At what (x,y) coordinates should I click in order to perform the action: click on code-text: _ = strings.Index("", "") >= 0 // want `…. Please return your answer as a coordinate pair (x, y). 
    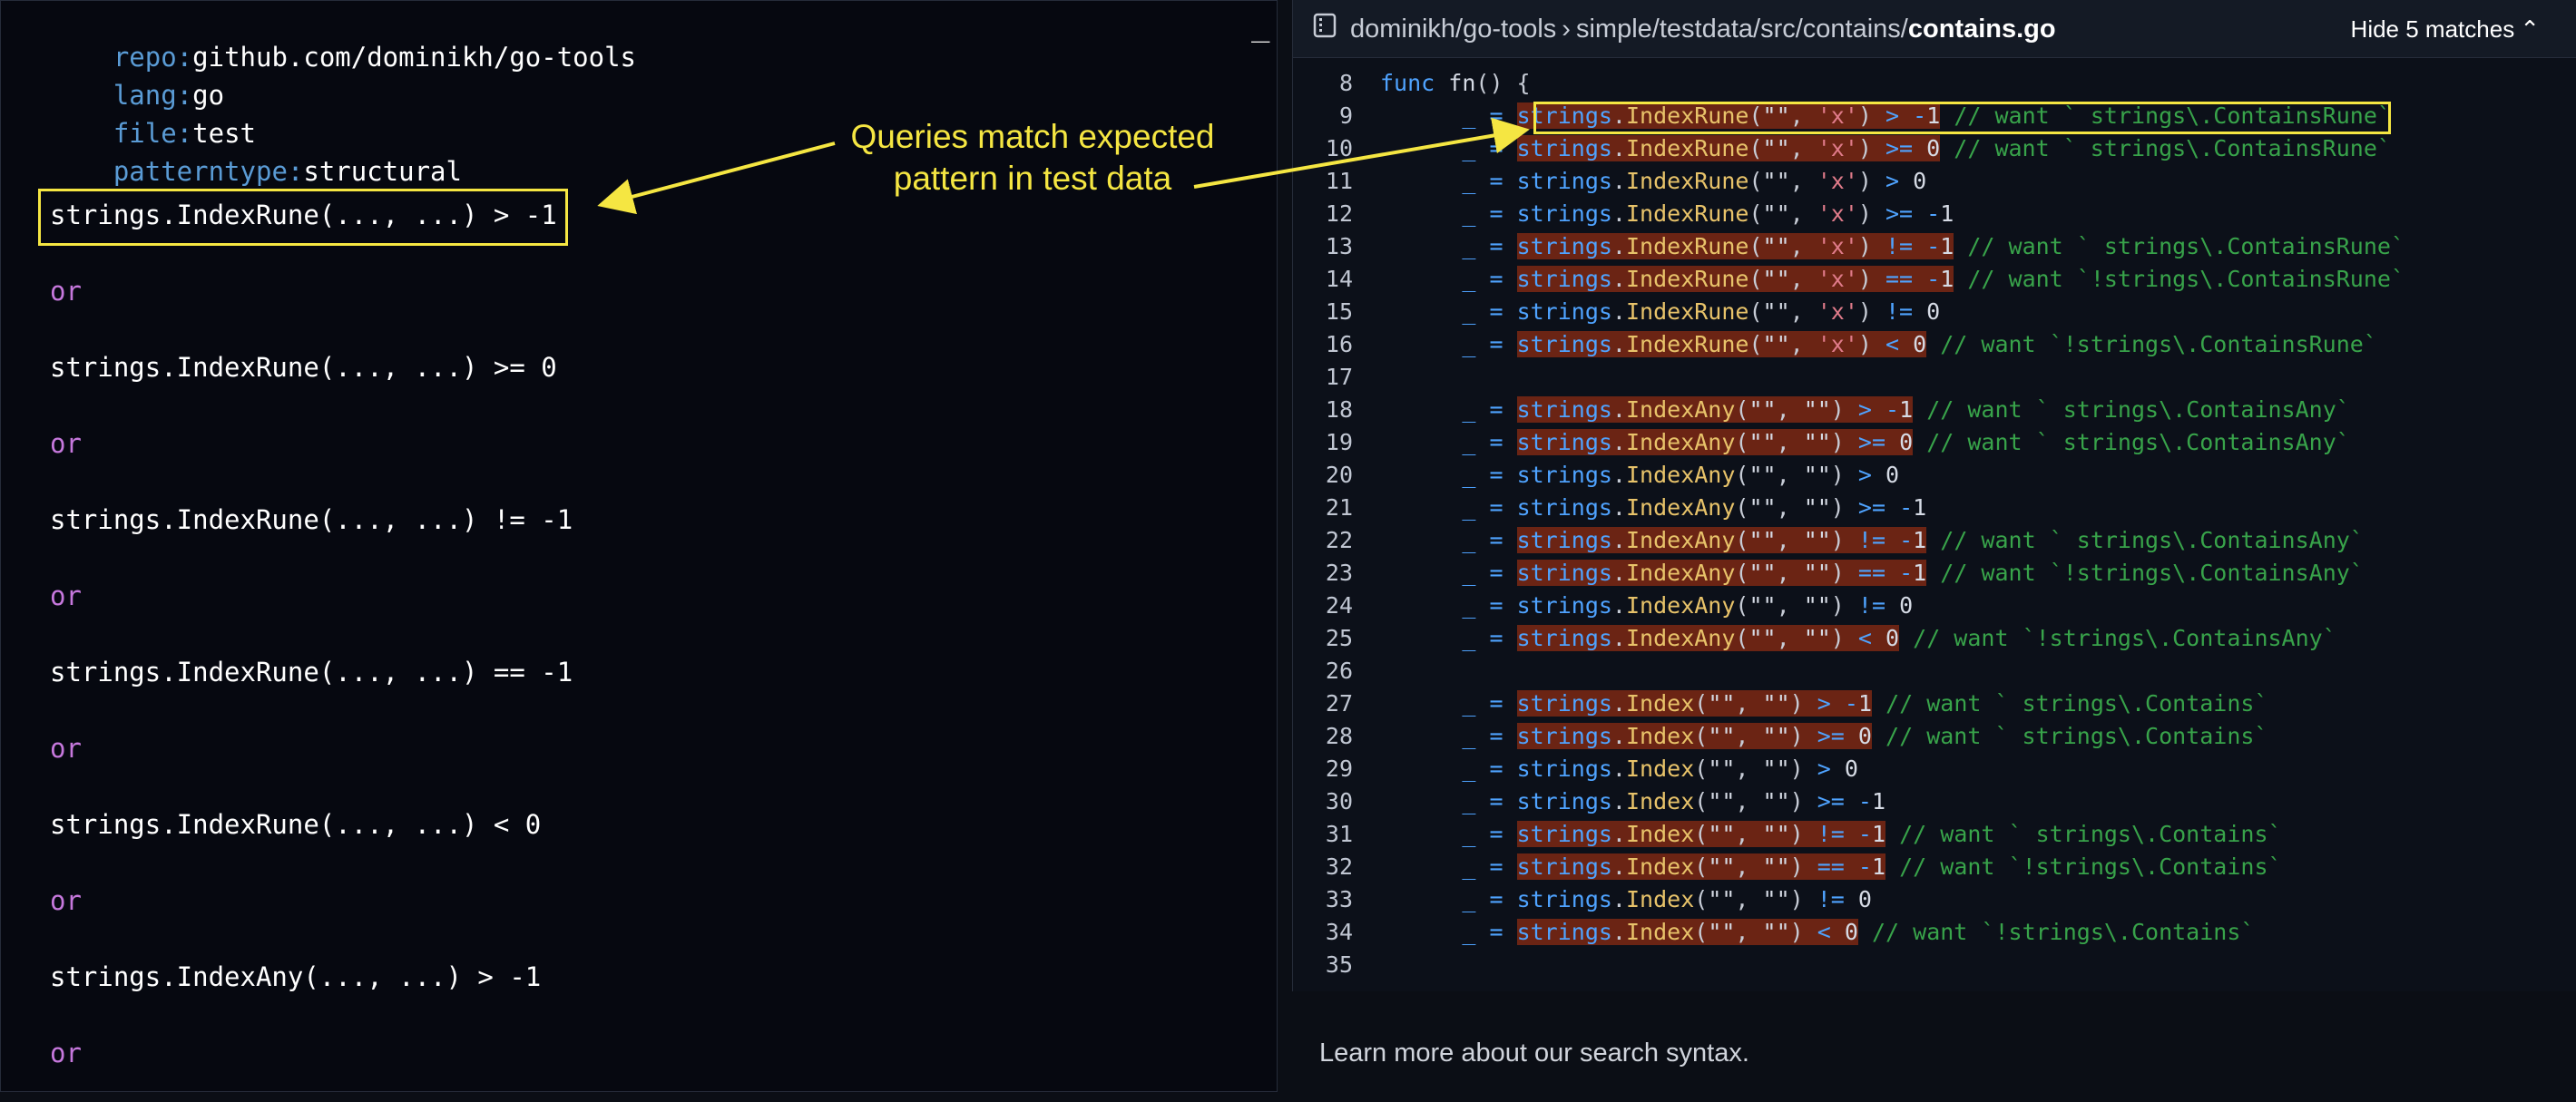
    Looking at the image, I should click on (1865, 736).